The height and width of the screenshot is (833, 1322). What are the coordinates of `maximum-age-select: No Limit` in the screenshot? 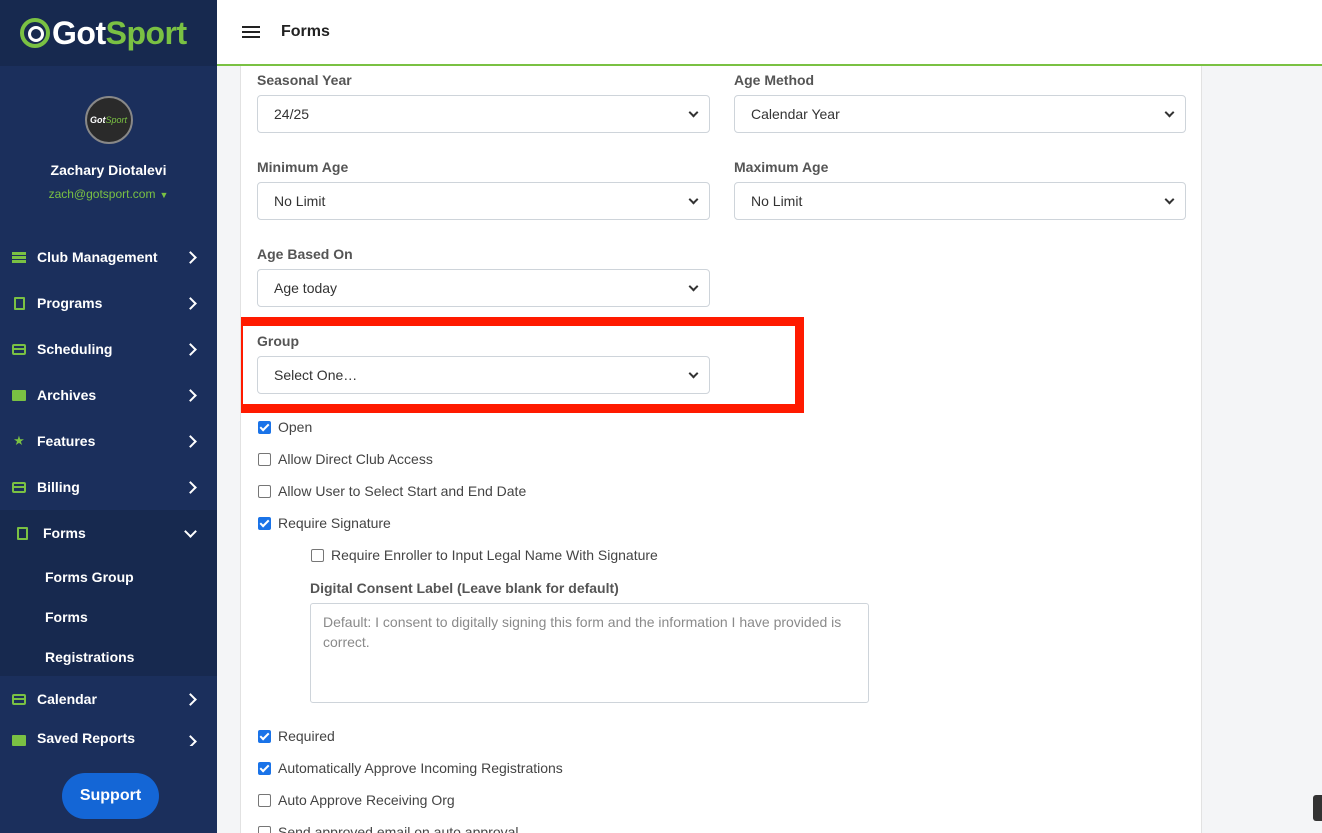 It's located at (960, 201).